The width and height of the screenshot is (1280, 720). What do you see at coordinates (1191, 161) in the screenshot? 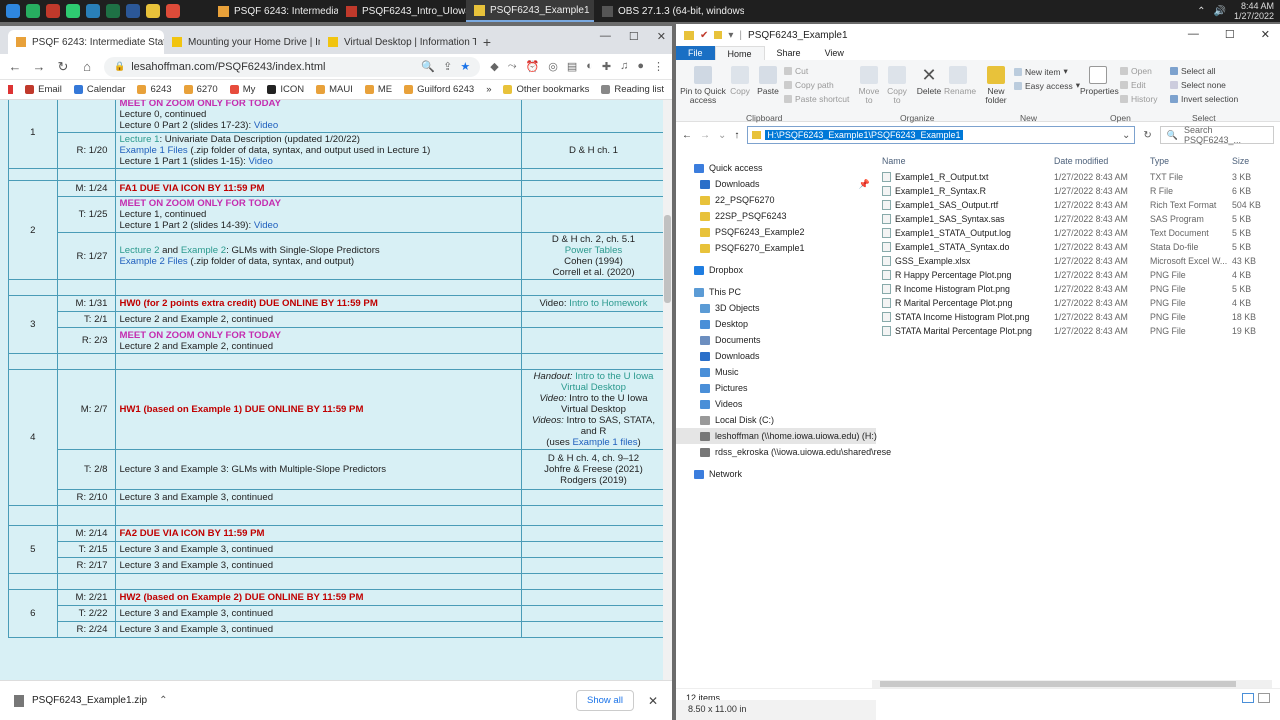
I see `column-type: Type` at bounding box center [1191, 161].